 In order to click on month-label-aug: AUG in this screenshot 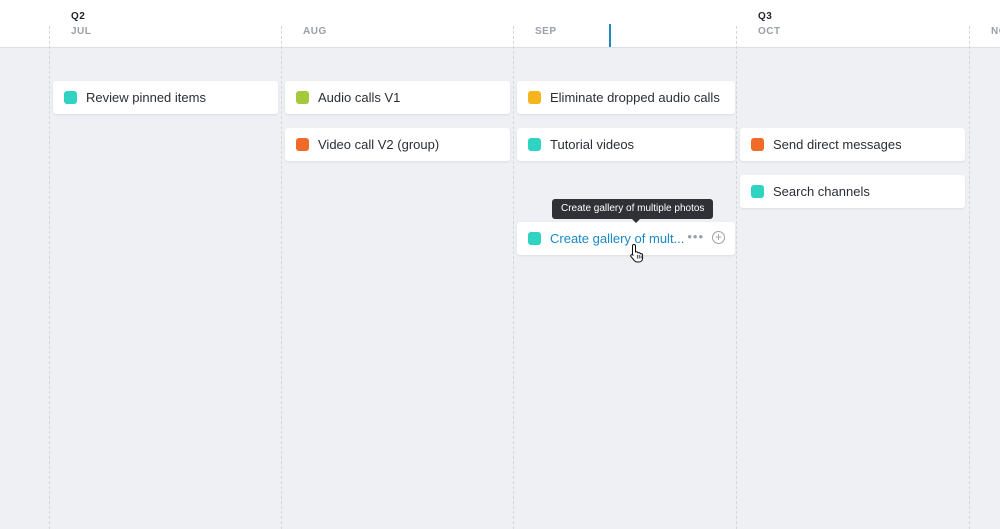, I will do `click(315, 31)`.